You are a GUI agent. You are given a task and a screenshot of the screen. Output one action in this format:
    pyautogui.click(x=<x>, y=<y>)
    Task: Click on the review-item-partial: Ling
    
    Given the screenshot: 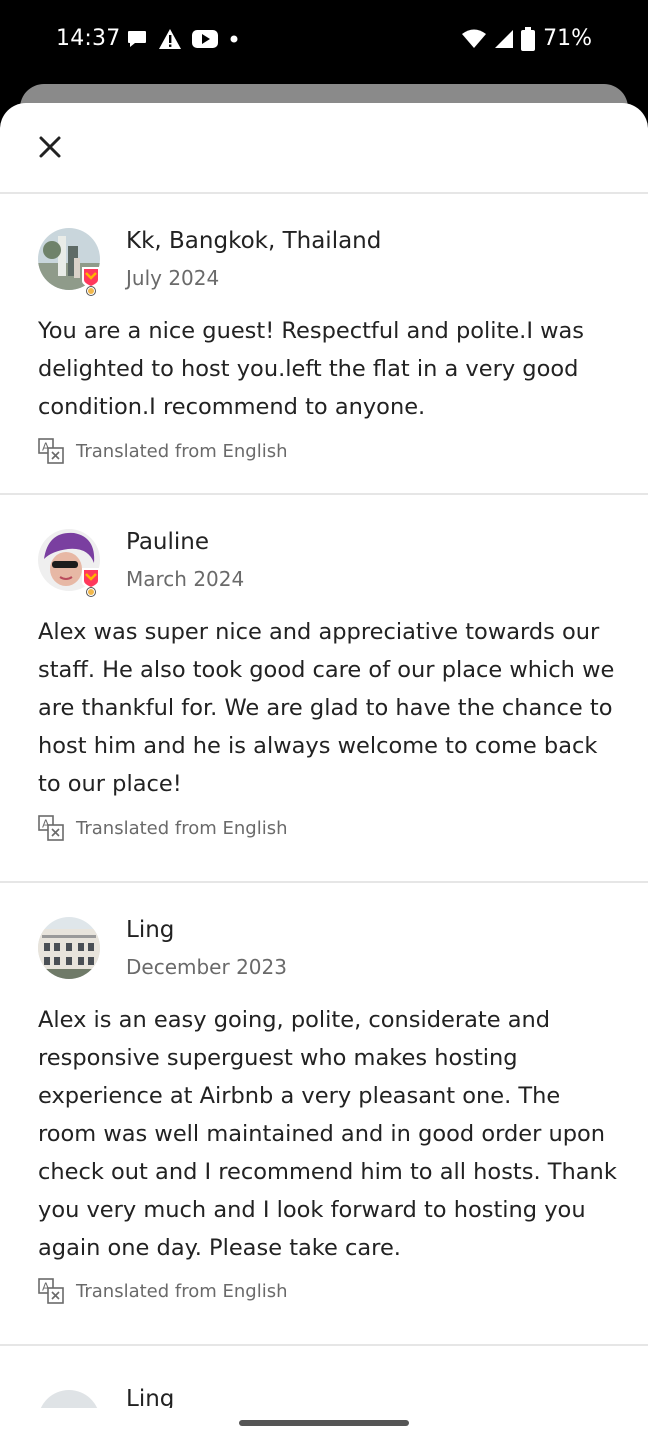 What is the action you would take?
    pyautogui.click(x=324, y=1378)
    